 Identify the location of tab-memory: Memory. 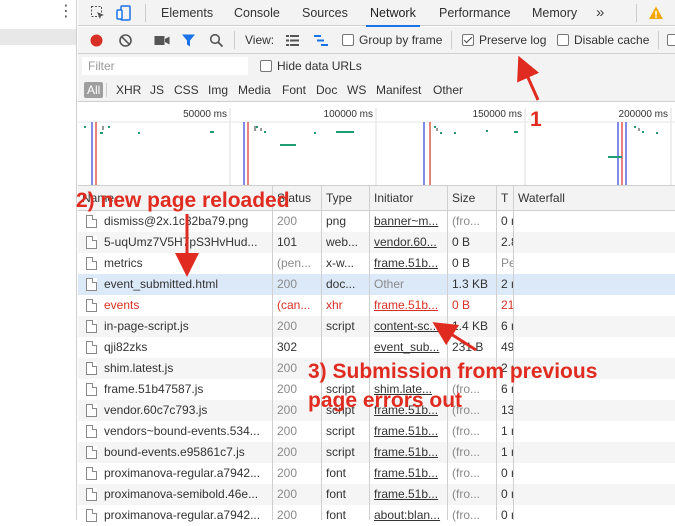
(554, 13).